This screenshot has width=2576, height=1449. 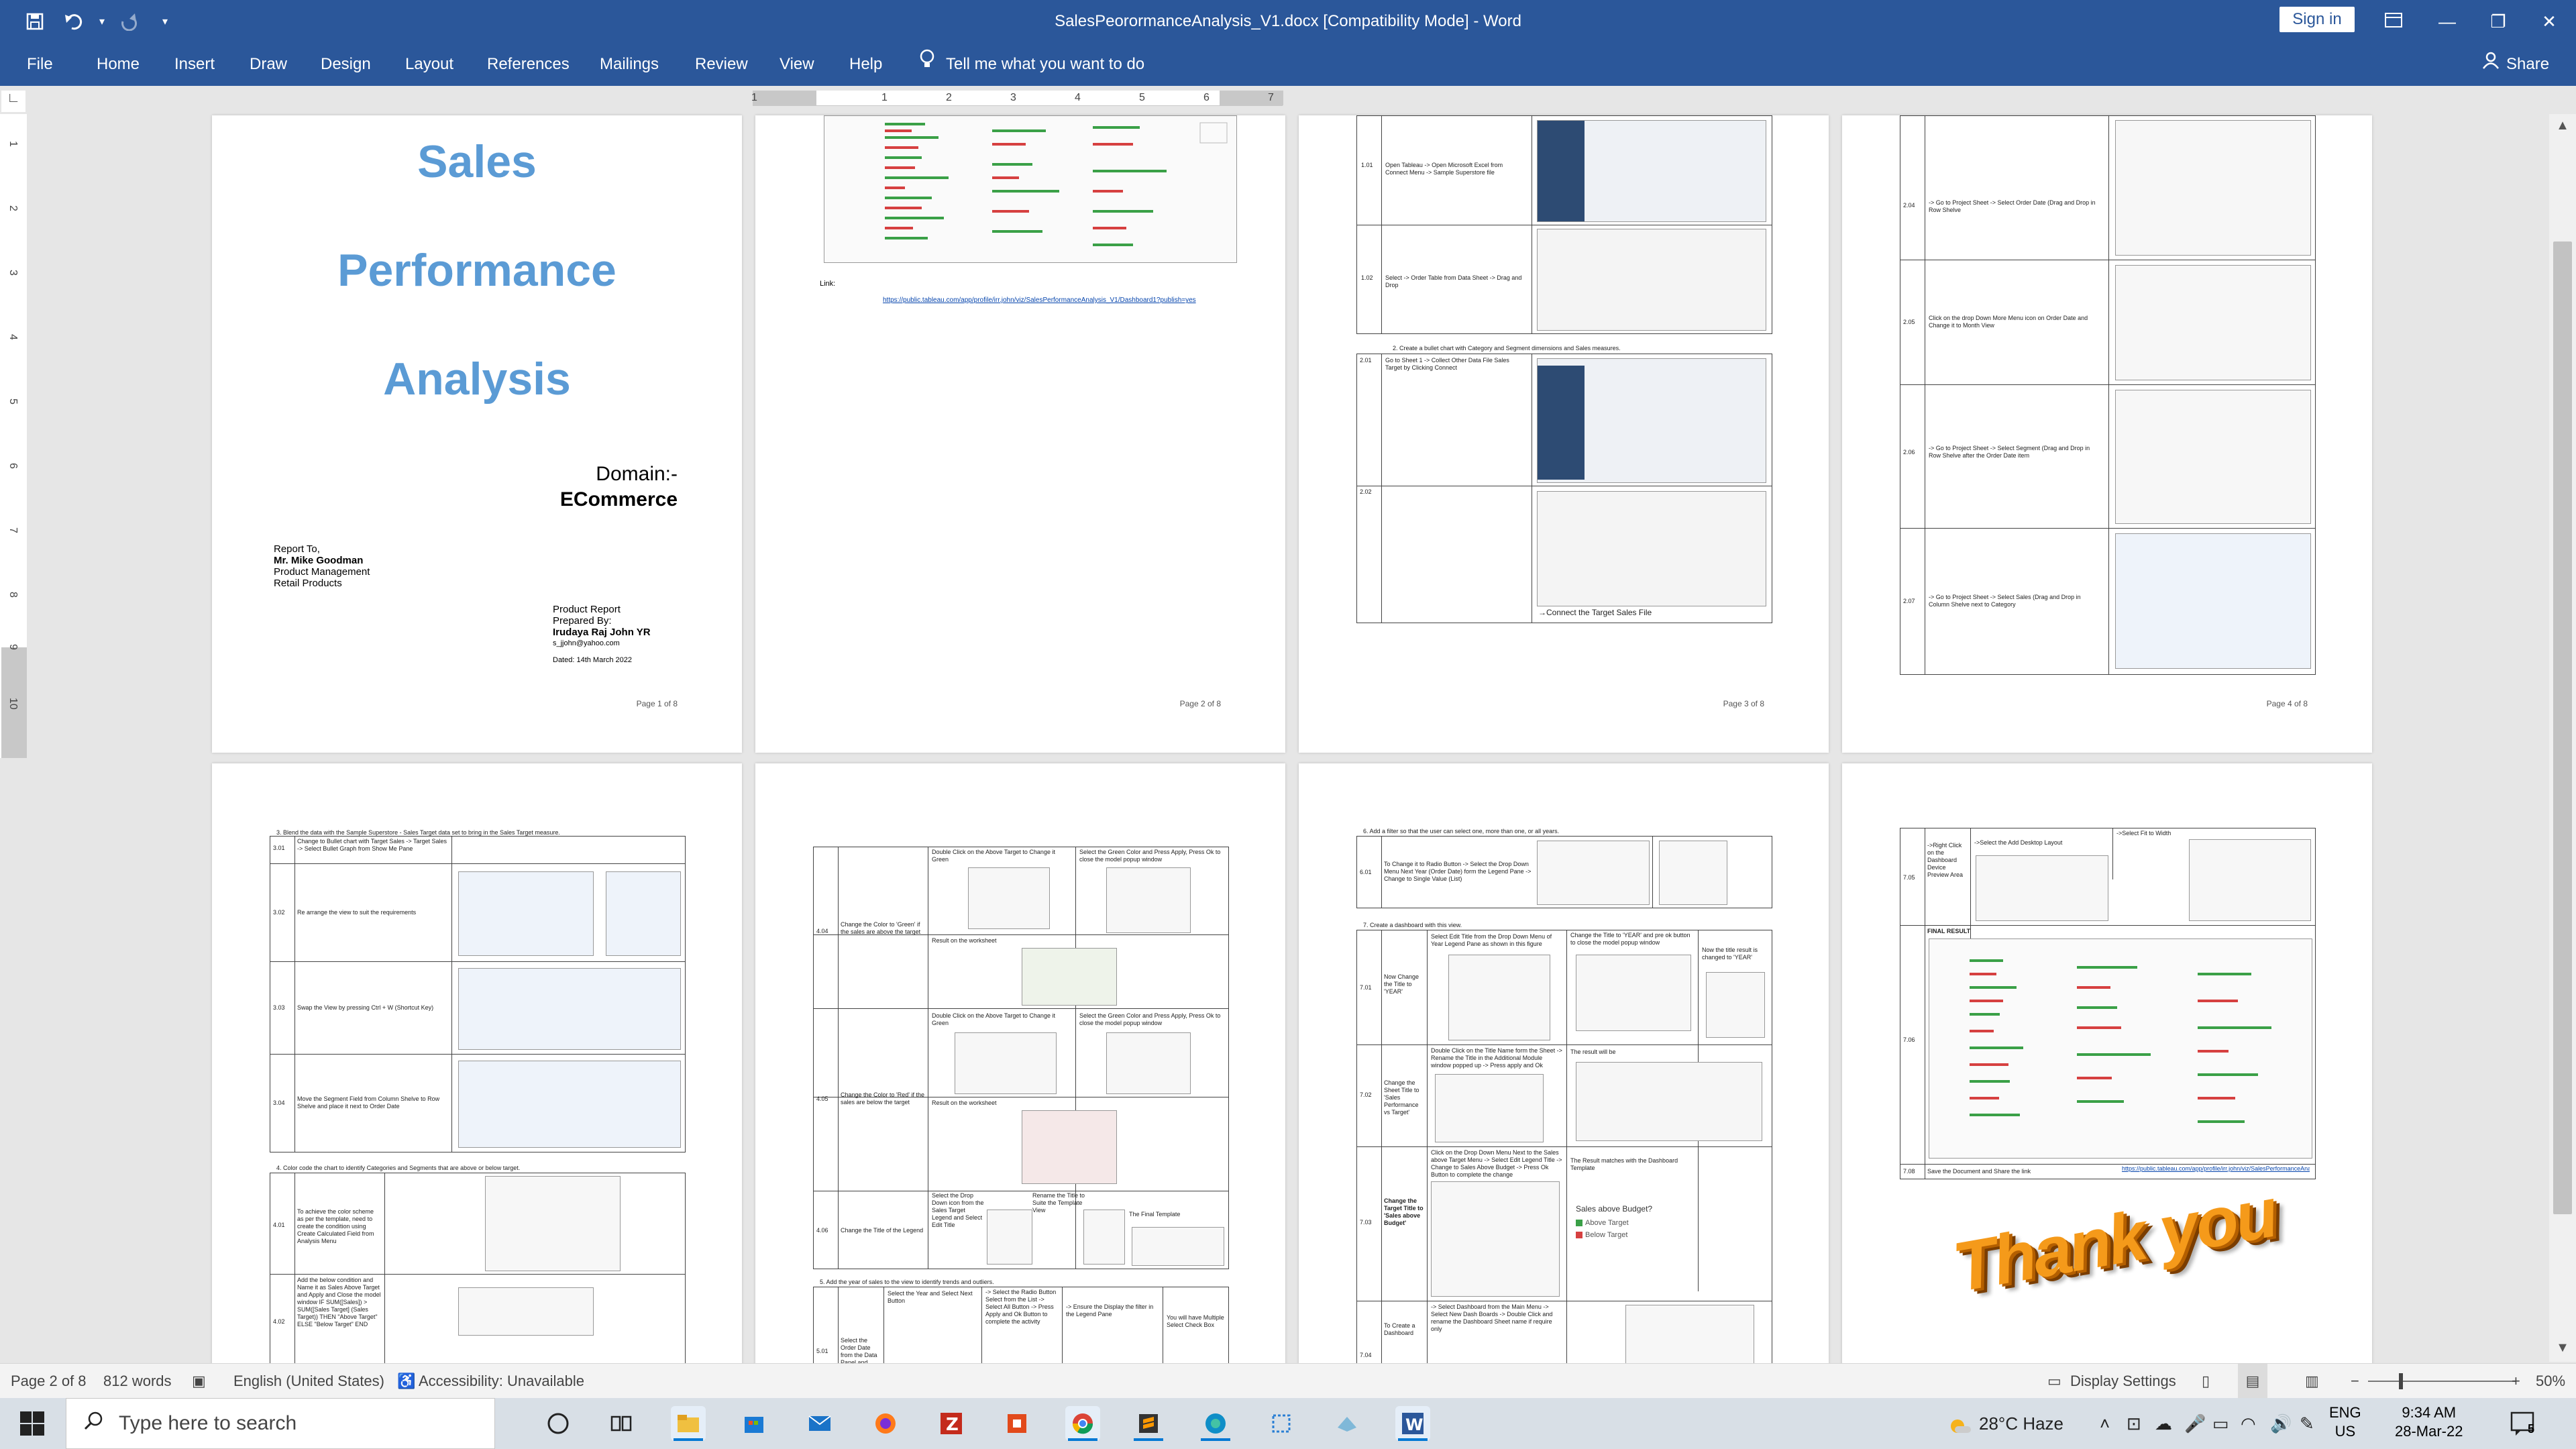 I want to click on mail-icon, so click(x=819, y=1423).